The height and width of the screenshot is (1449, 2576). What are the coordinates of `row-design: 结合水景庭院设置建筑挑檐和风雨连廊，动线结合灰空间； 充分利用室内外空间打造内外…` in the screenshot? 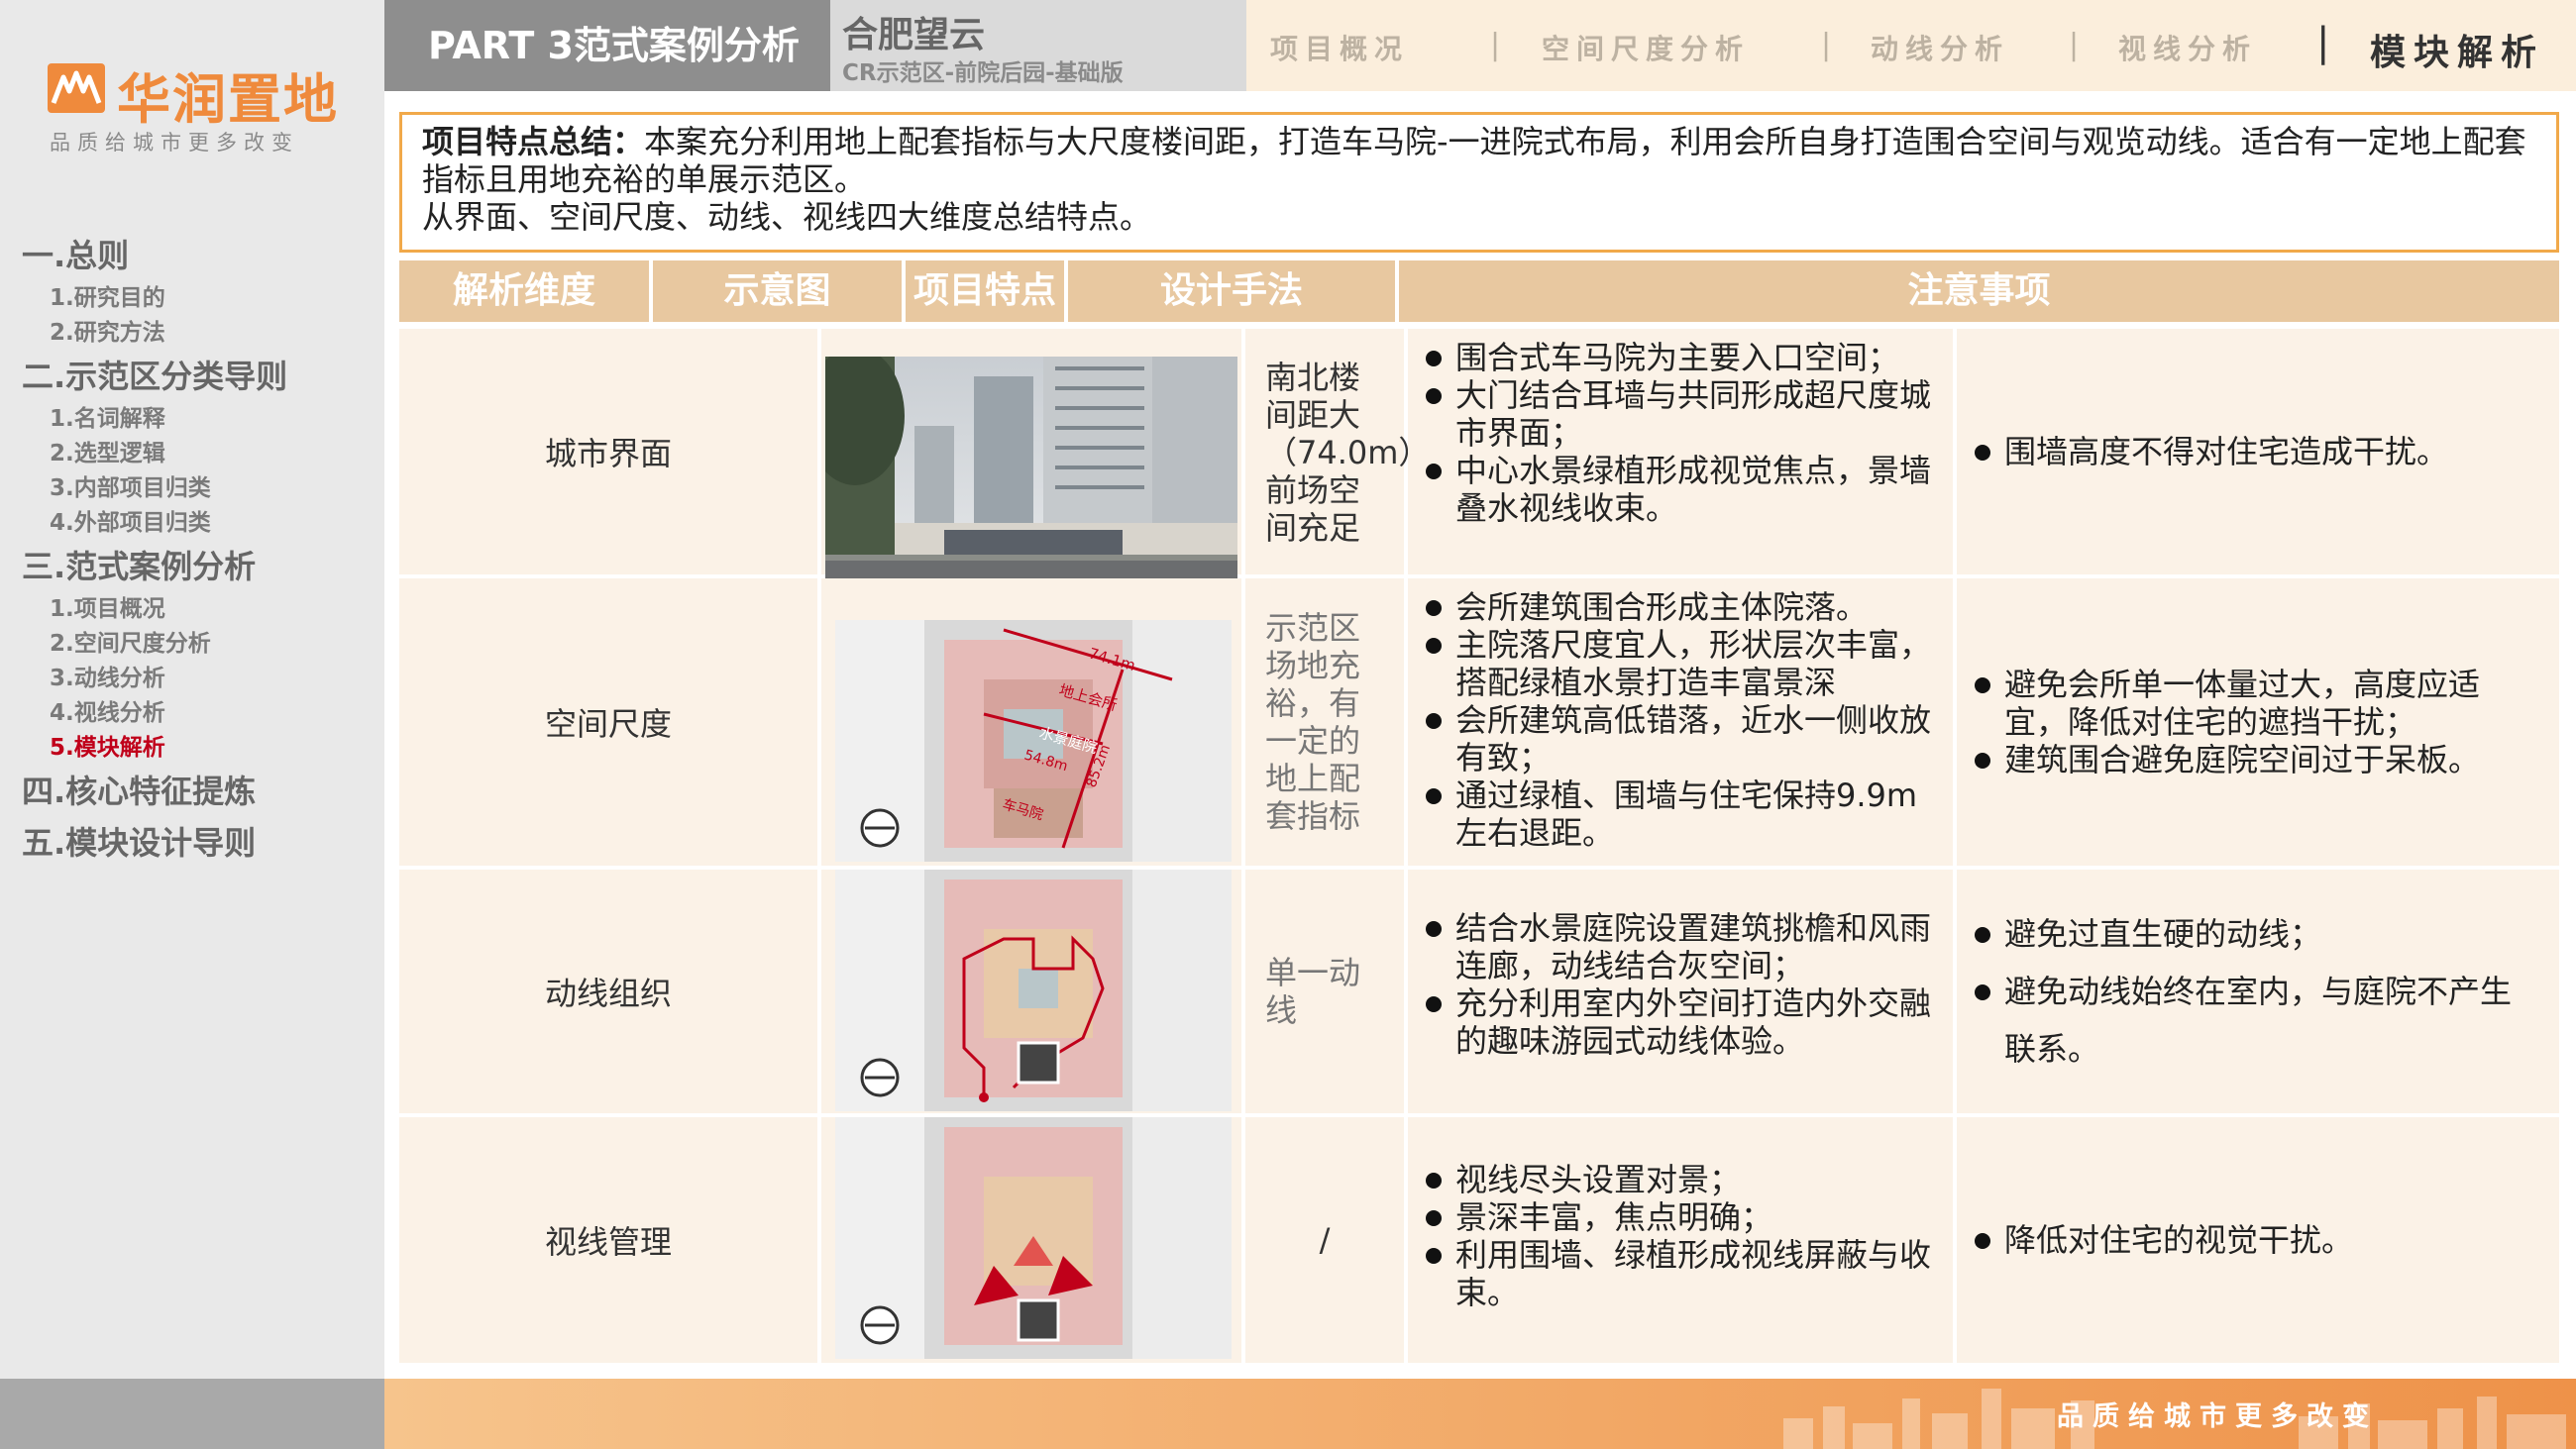 It's located at (1680, 991).